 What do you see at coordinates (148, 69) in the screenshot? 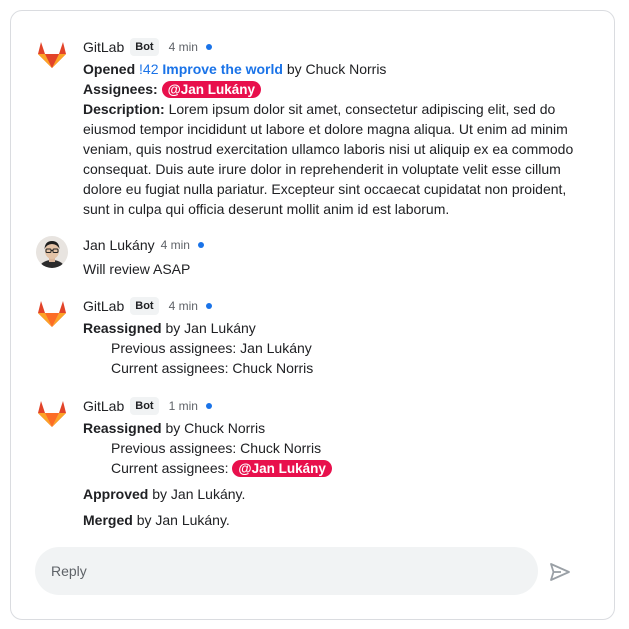
I see `mr-number-link: !42` at bounding box center [148, 69].